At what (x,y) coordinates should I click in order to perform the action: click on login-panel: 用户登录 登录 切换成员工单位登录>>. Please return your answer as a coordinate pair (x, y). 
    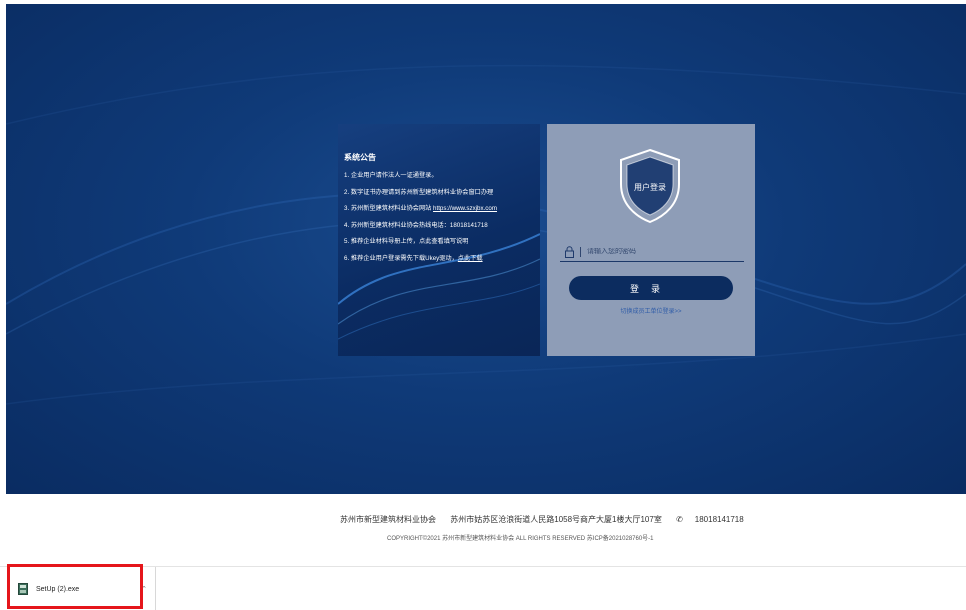
    Looking at the image, I should click on (651, 240).